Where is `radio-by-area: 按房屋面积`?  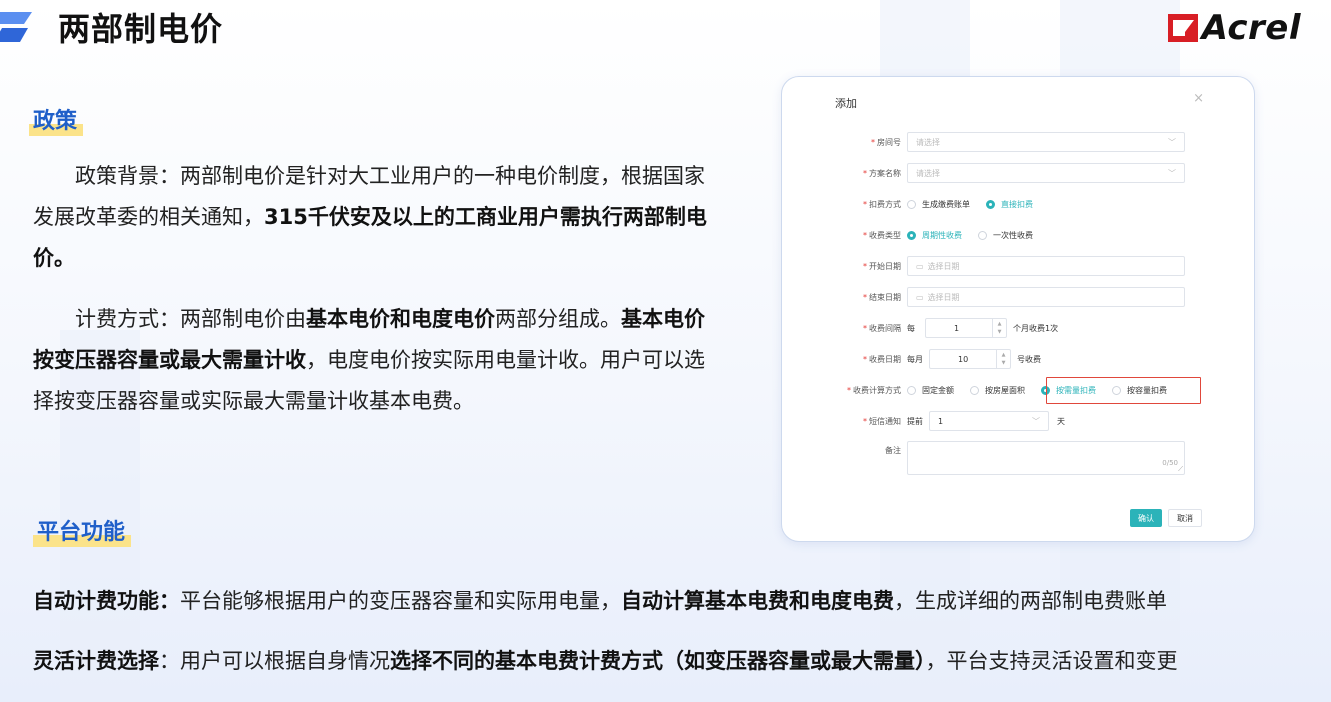 radio-by-area: 按房屋面积 is located at coordinates (997, 390).